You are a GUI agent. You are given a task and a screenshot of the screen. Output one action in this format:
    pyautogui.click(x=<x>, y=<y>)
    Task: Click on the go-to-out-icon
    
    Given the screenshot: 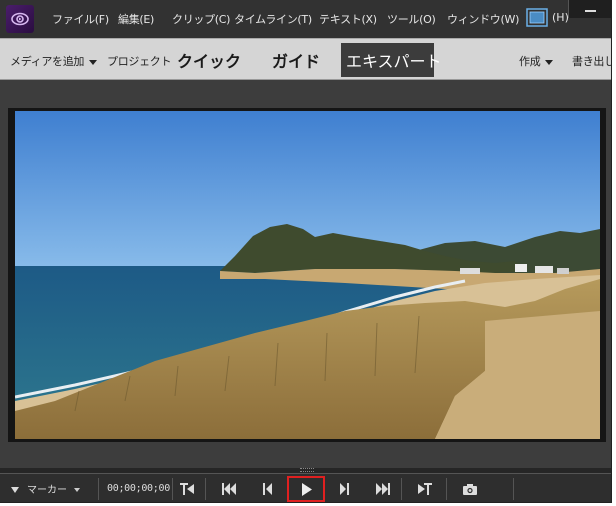 What is the action you would take?
    pyautogui.click(x=425, y=489)
    